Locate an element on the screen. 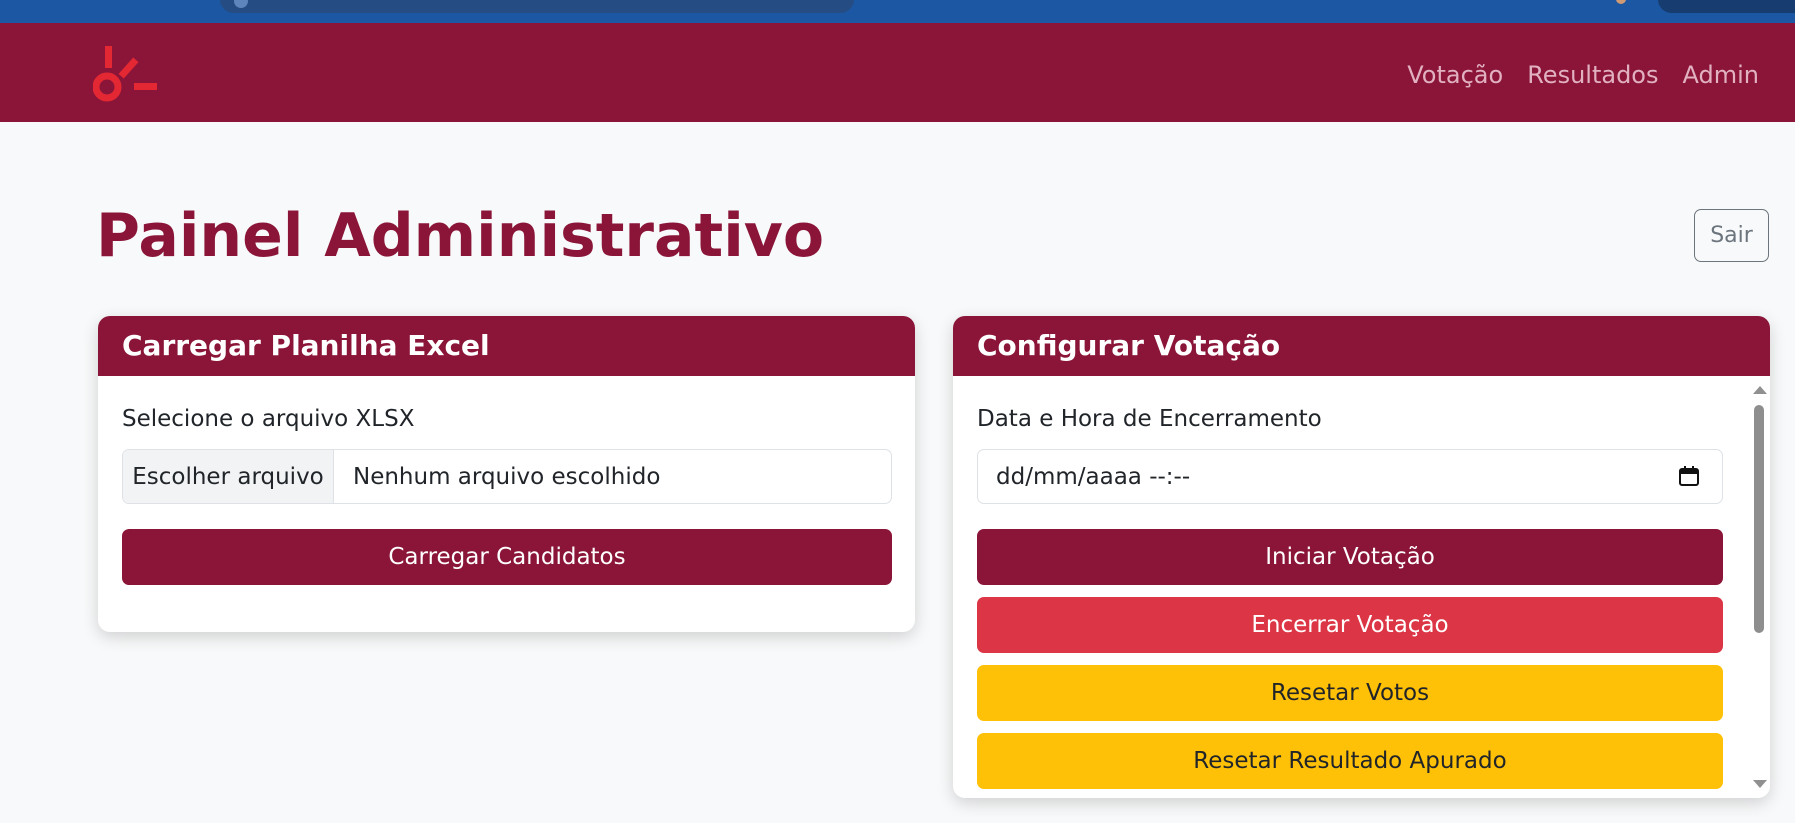 The image size is (1795, 823). start-vote-button: Iniciar Votação is located at coordinates (1350, 557).